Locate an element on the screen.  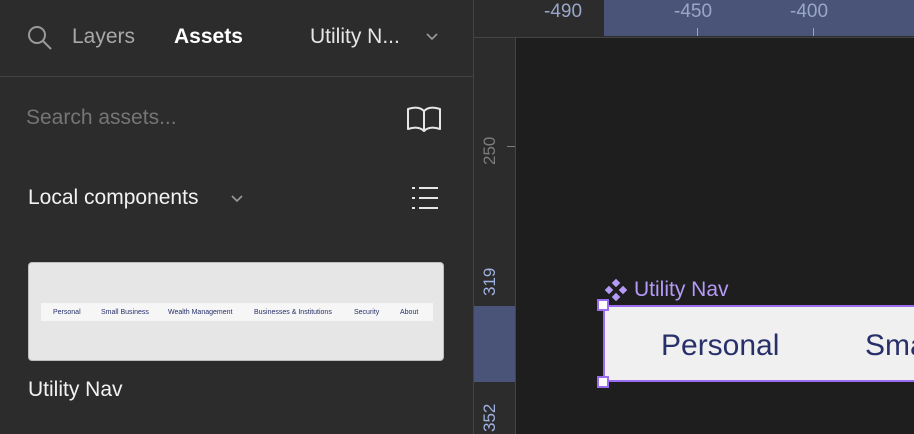
ruler-label: -400 is located at coordinates (809, 11).